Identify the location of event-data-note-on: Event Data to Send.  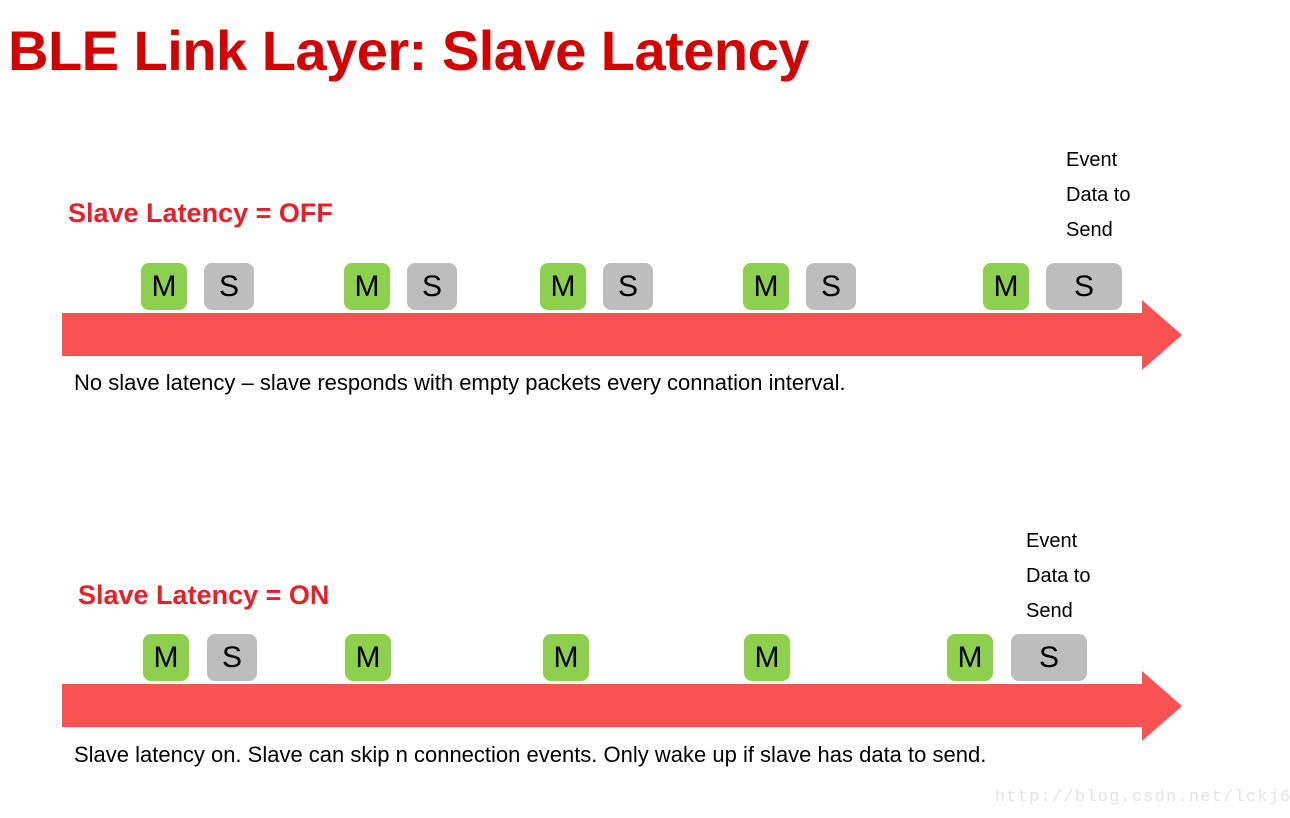
(1058, 576).